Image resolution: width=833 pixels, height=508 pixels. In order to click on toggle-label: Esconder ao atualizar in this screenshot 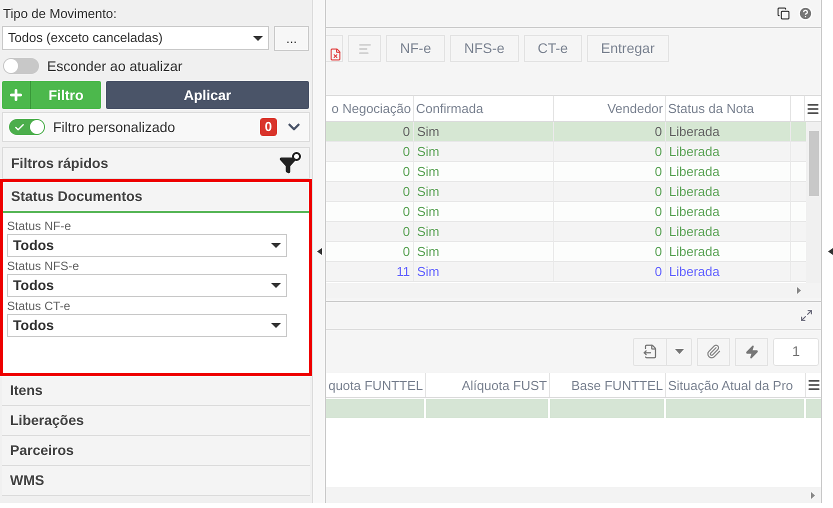, I will do `click(114, 66)`.